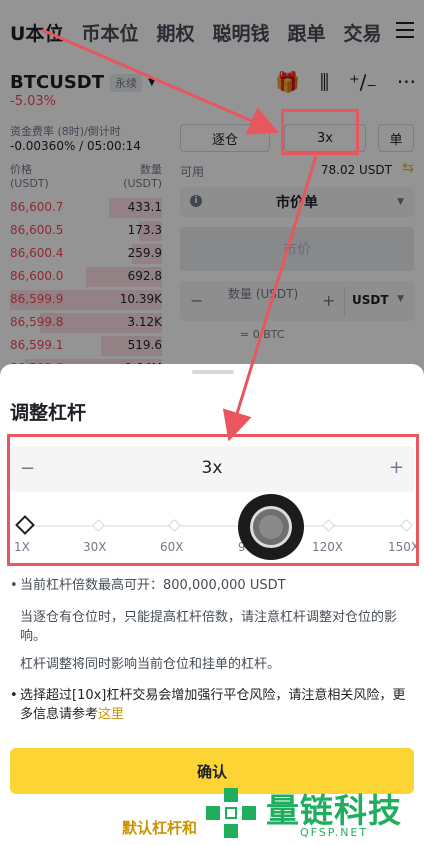 This screenshot has width=424, height=845. What do you see at coordinates (334, 832) in the screenshot?
I see `watermark-url: QFSP.NET` at bounding box center [334, 832].